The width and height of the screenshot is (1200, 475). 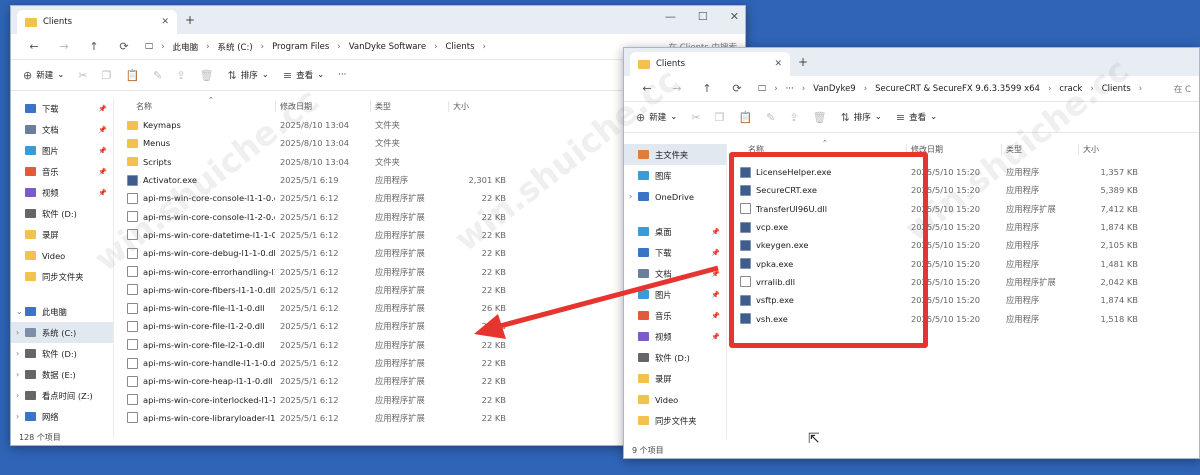 I want to click on red-arrow-annotation, so click(x=596, y=302).